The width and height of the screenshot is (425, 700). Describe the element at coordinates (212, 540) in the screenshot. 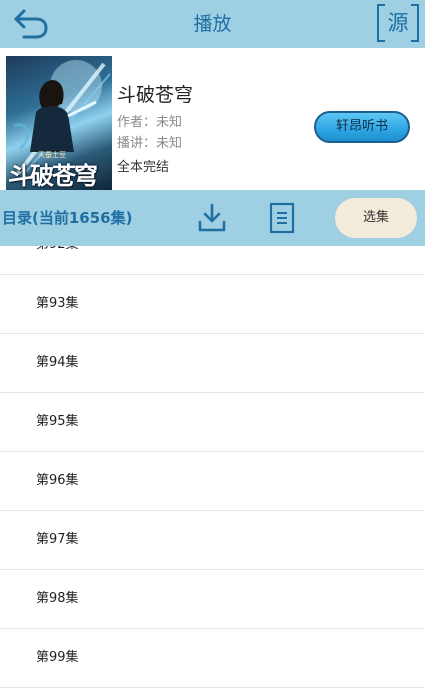

I see `episode-item: 第97集` at that location.